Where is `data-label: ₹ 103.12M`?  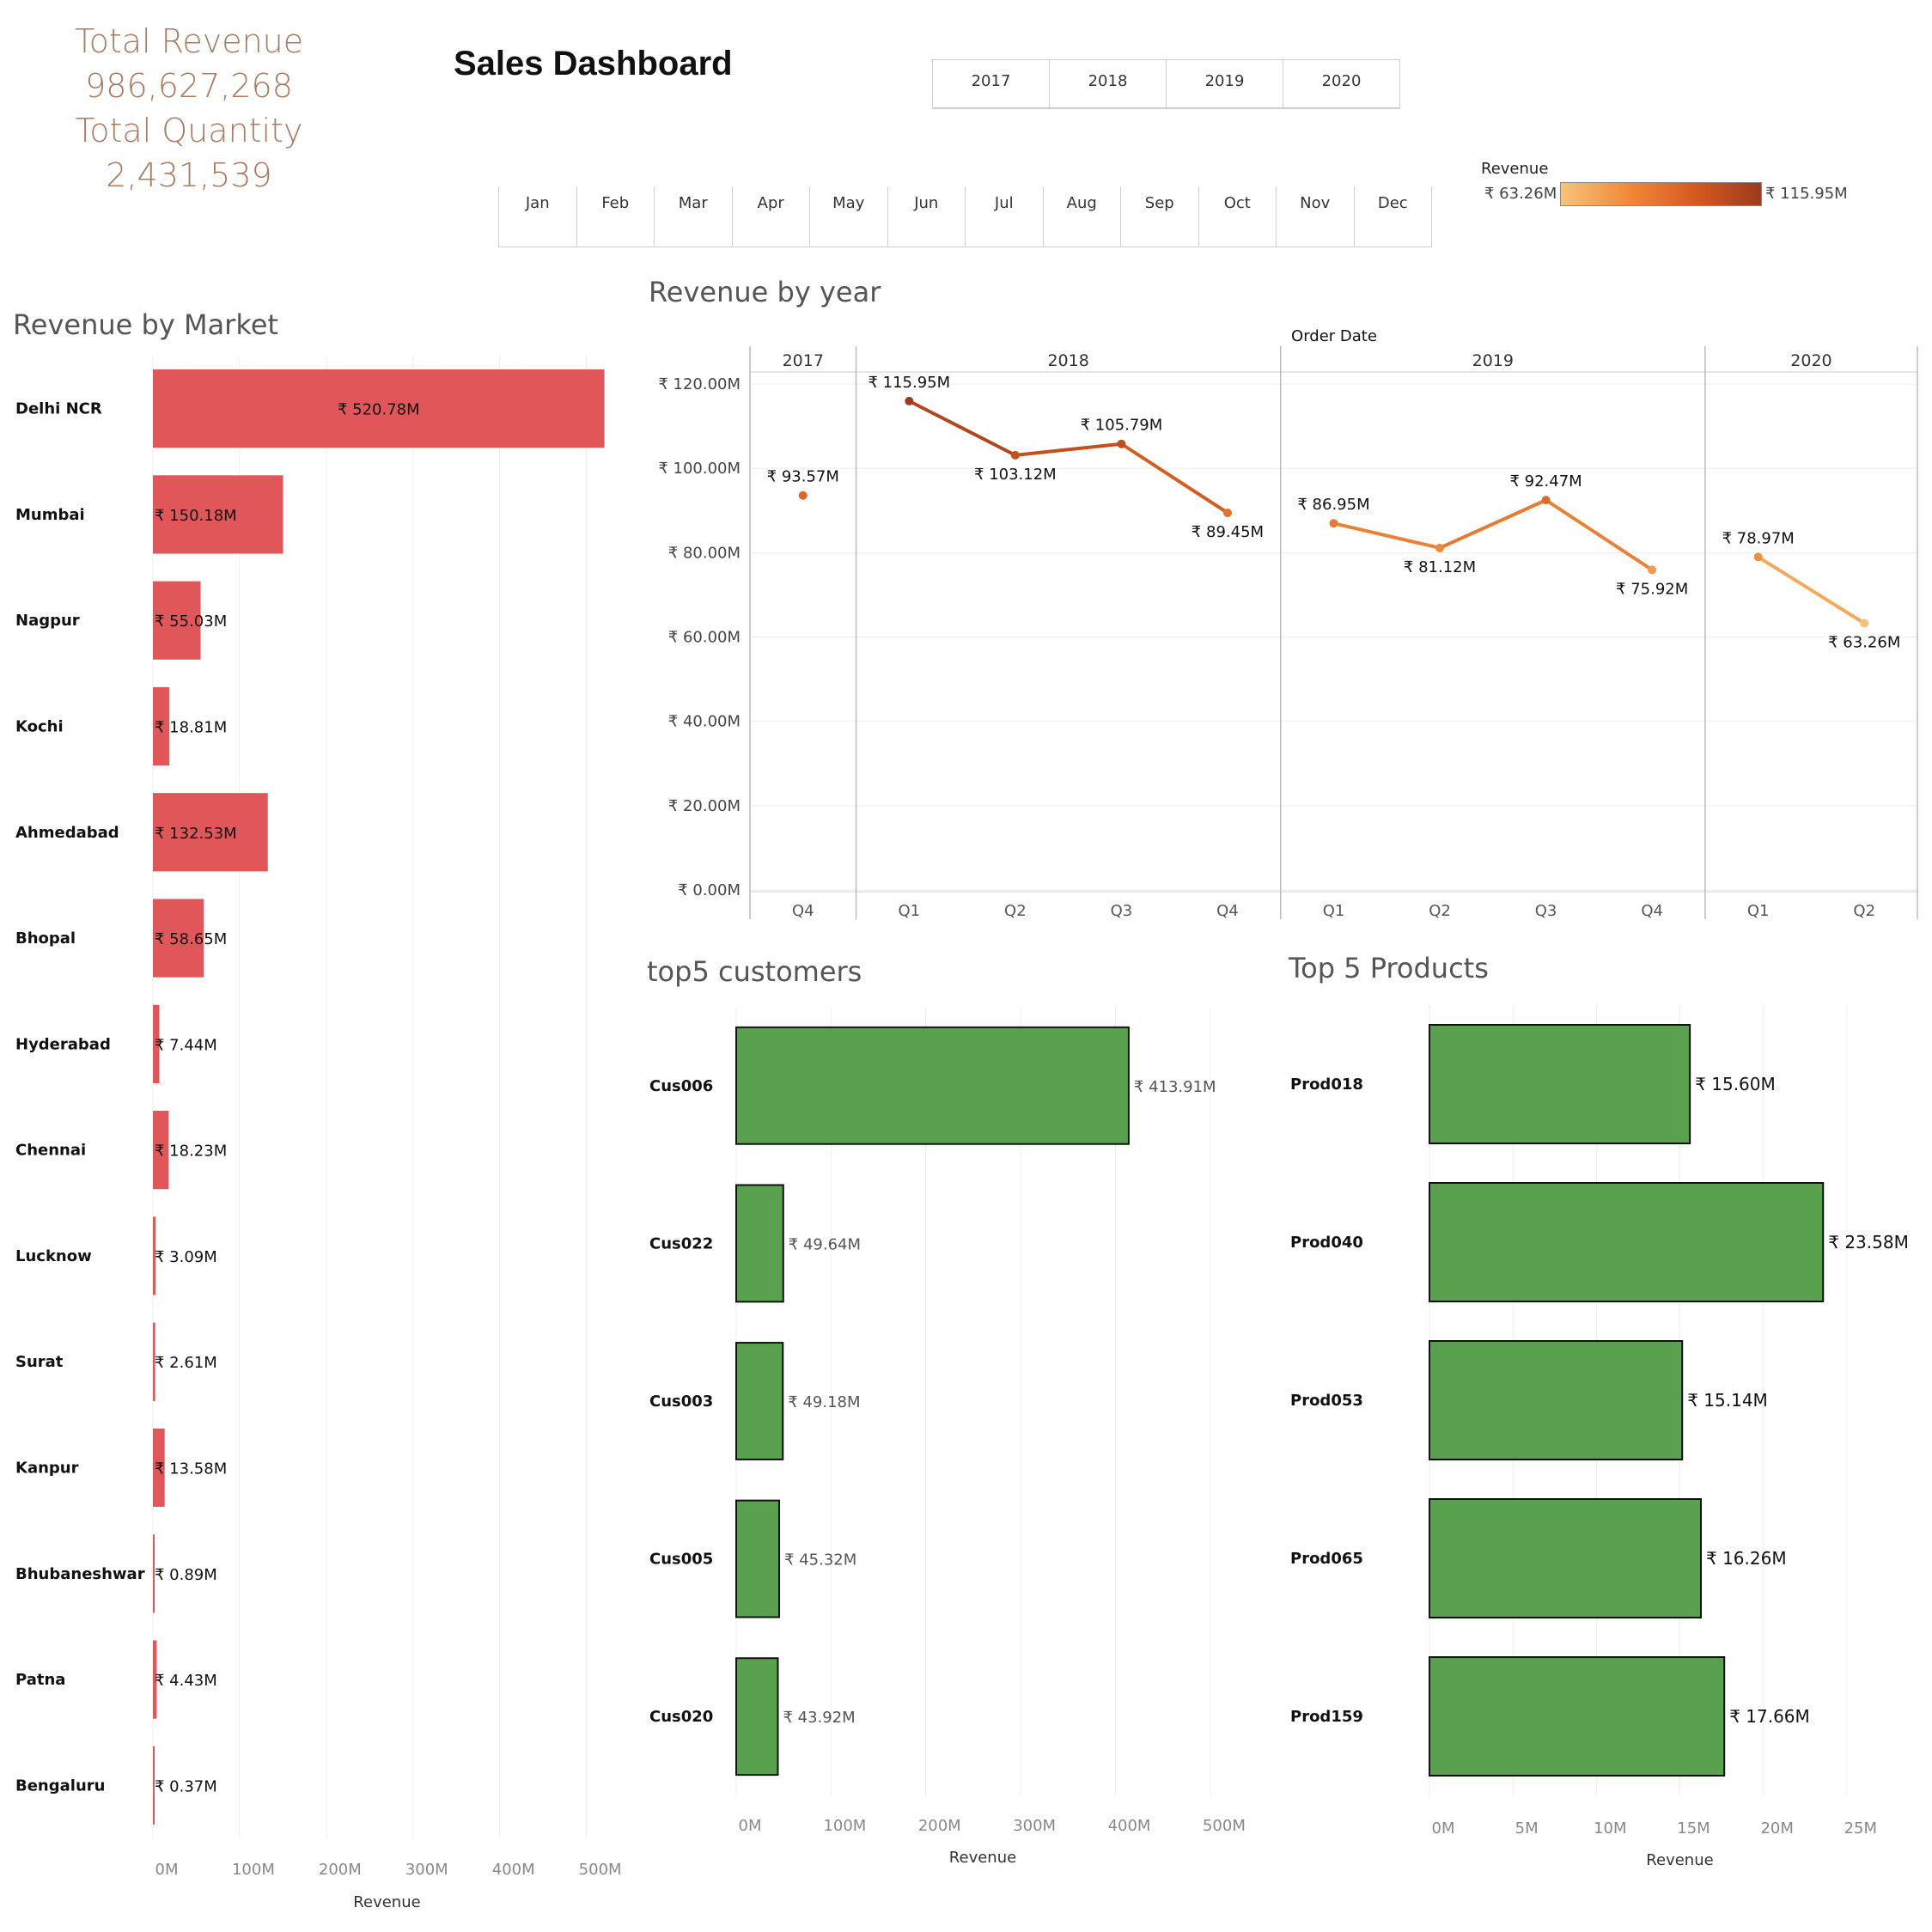
data-label: ₹ 103.12M is located at coordinates (1015, 475).